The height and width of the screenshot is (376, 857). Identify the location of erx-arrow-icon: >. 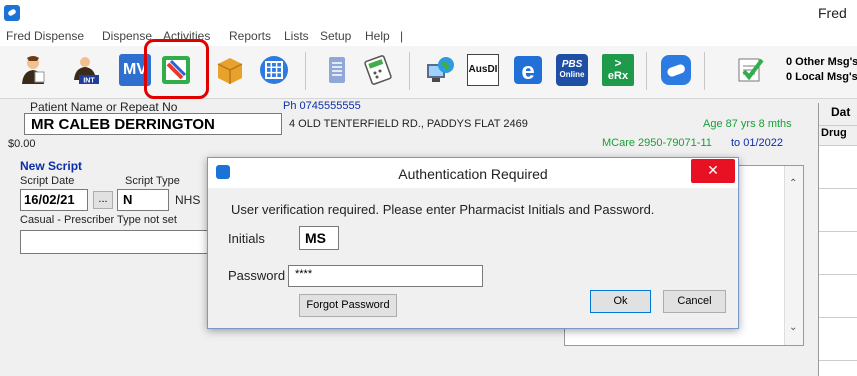
(618, 63).